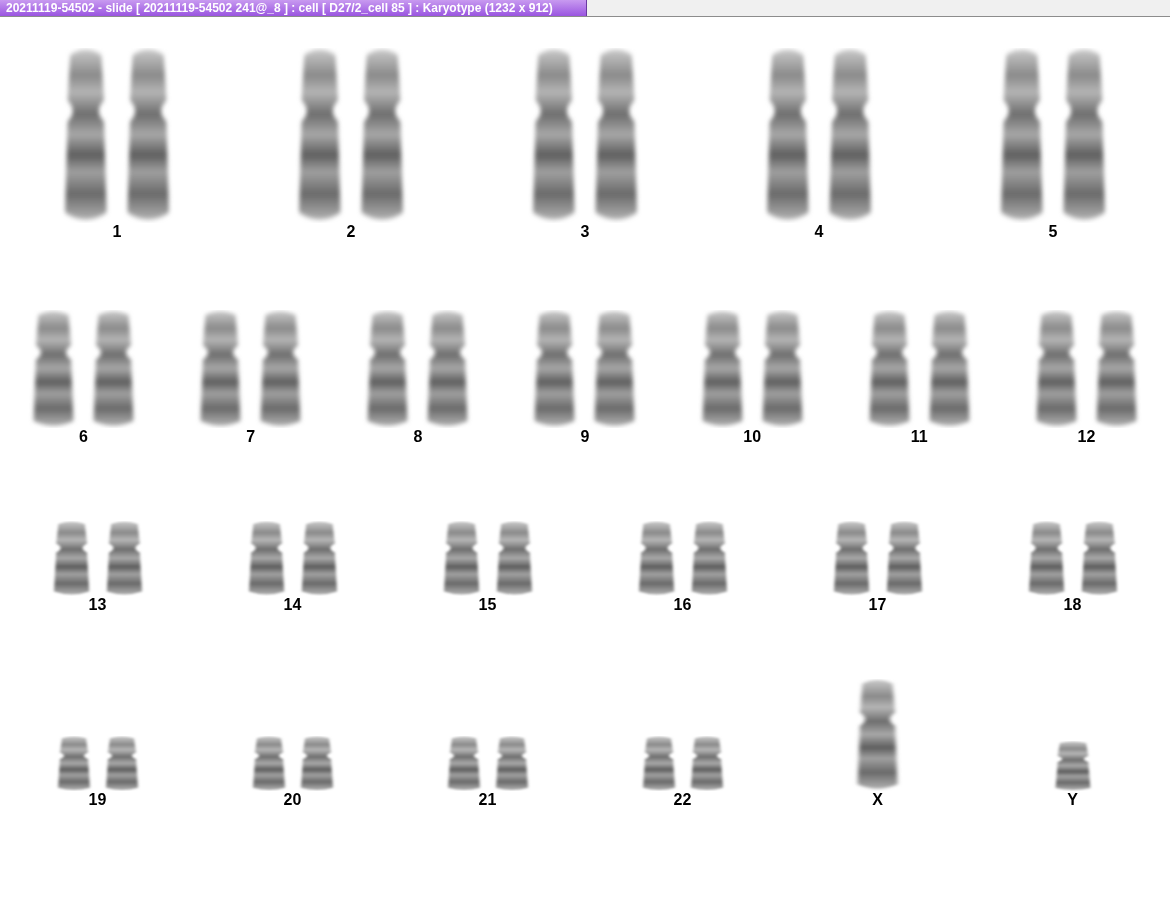 This screenshot has width=1170, height=898. Describe the element at coordinates (1072, 605) in the screenshot. I see `chromosome-label: 18` at that location.